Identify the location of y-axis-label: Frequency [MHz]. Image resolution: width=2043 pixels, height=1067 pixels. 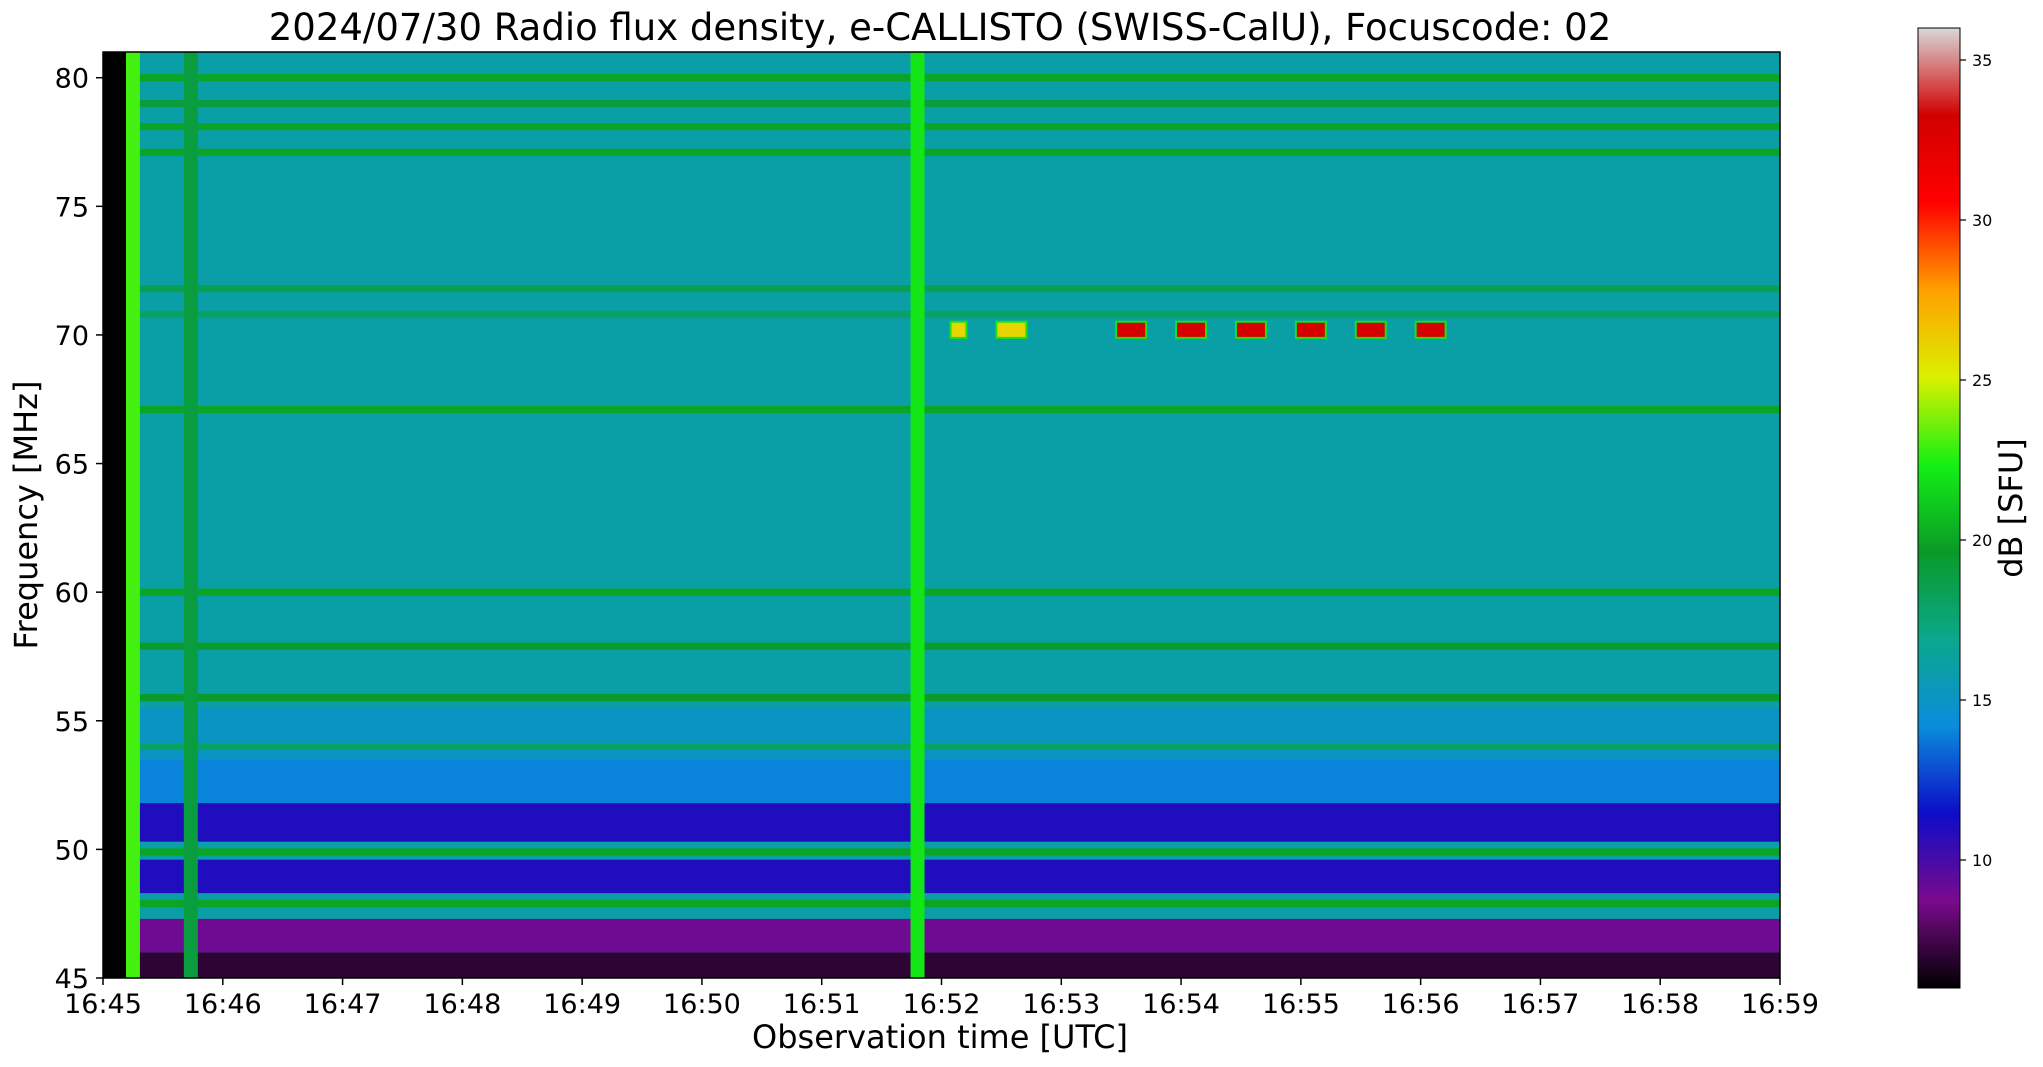
(26, 515).